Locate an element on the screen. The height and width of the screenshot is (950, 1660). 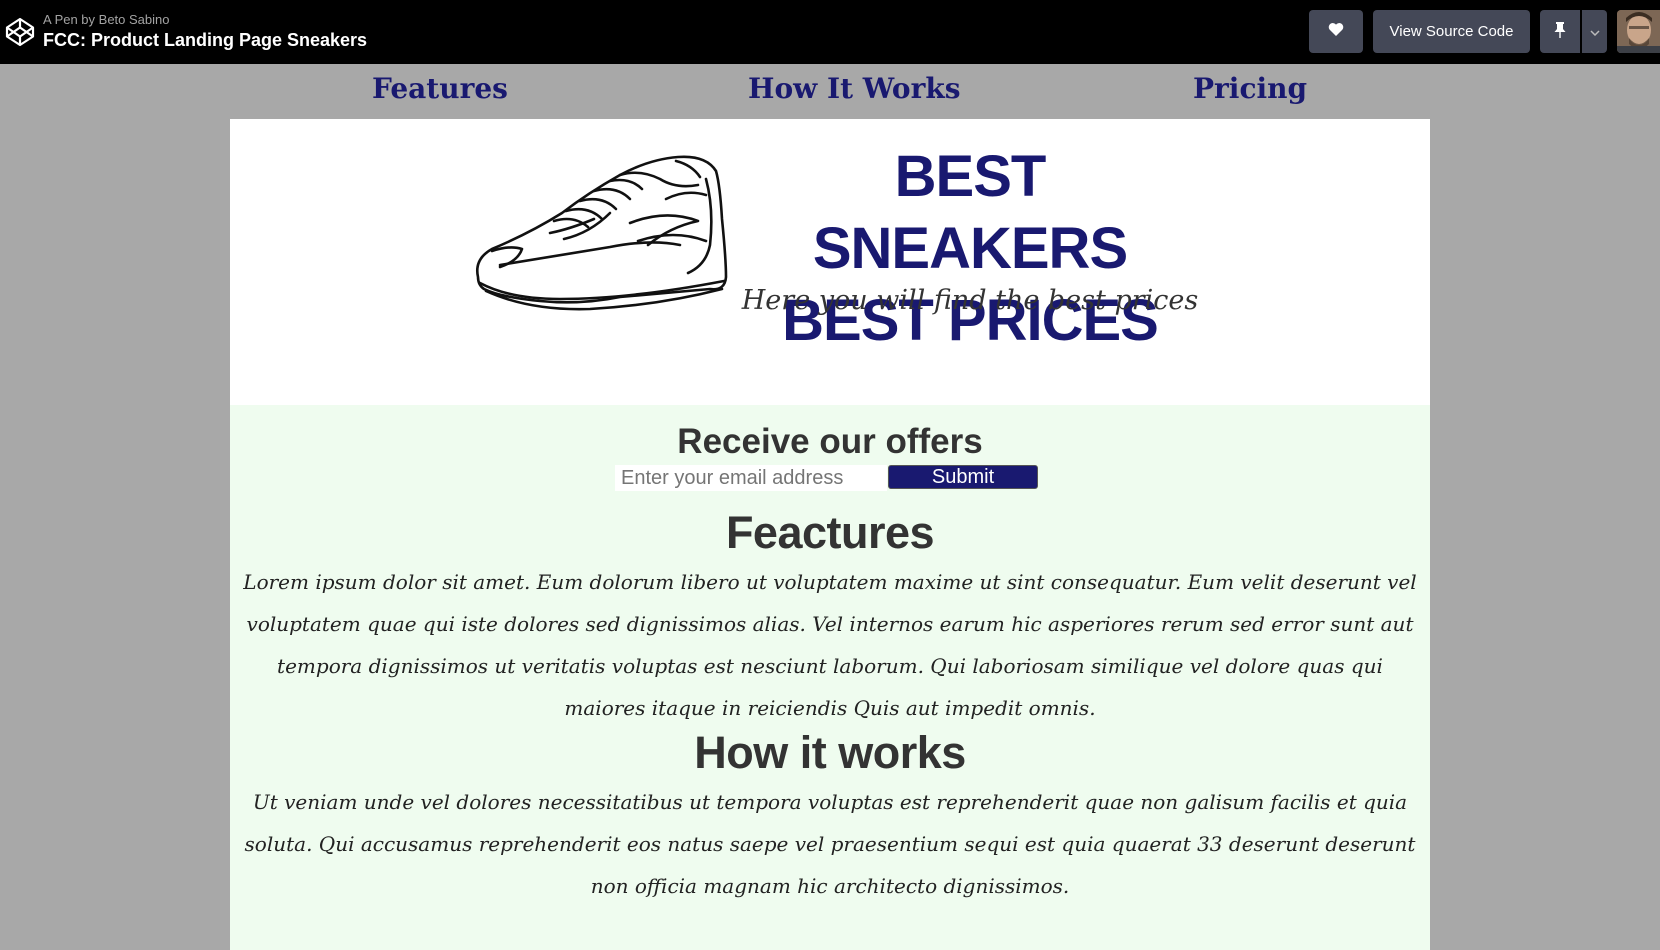
codepen-logo-icon is located at coordinates (20, 32).